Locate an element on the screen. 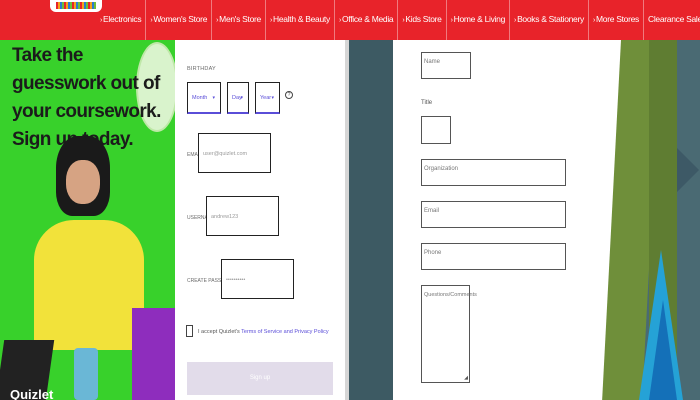 This screenshot has height=400, width=700. decorative-triangle is located at coordinates (663, 350).